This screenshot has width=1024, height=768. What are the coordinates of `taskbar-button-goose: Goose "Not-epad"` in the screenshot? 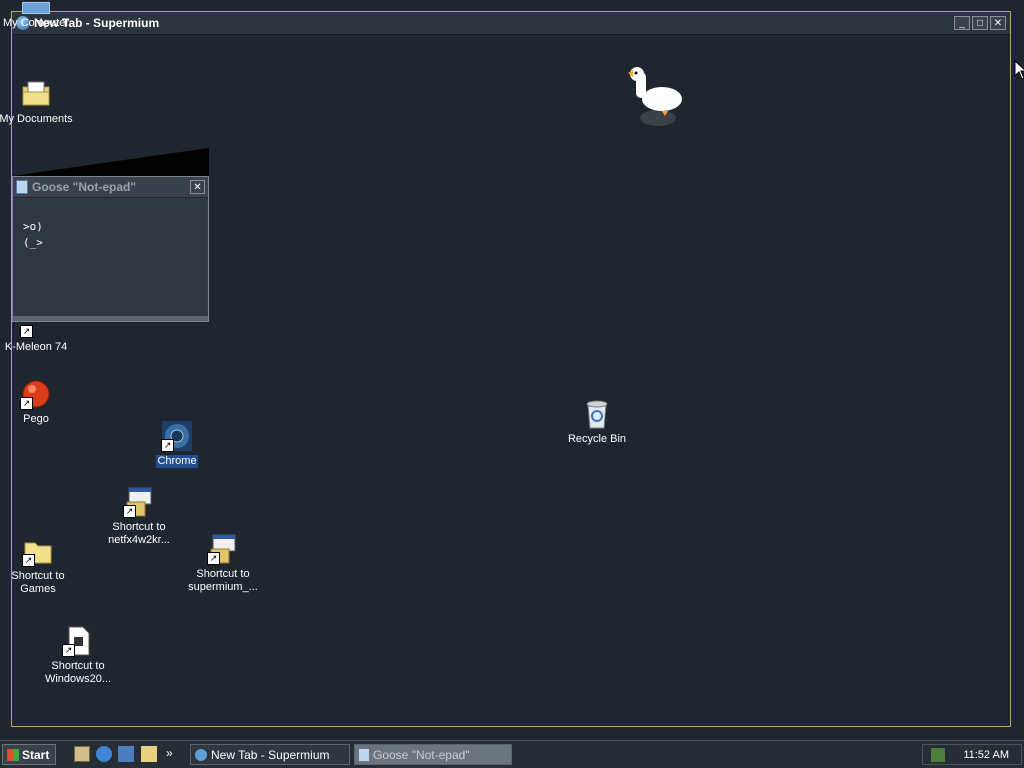 It's located at (433, 754).